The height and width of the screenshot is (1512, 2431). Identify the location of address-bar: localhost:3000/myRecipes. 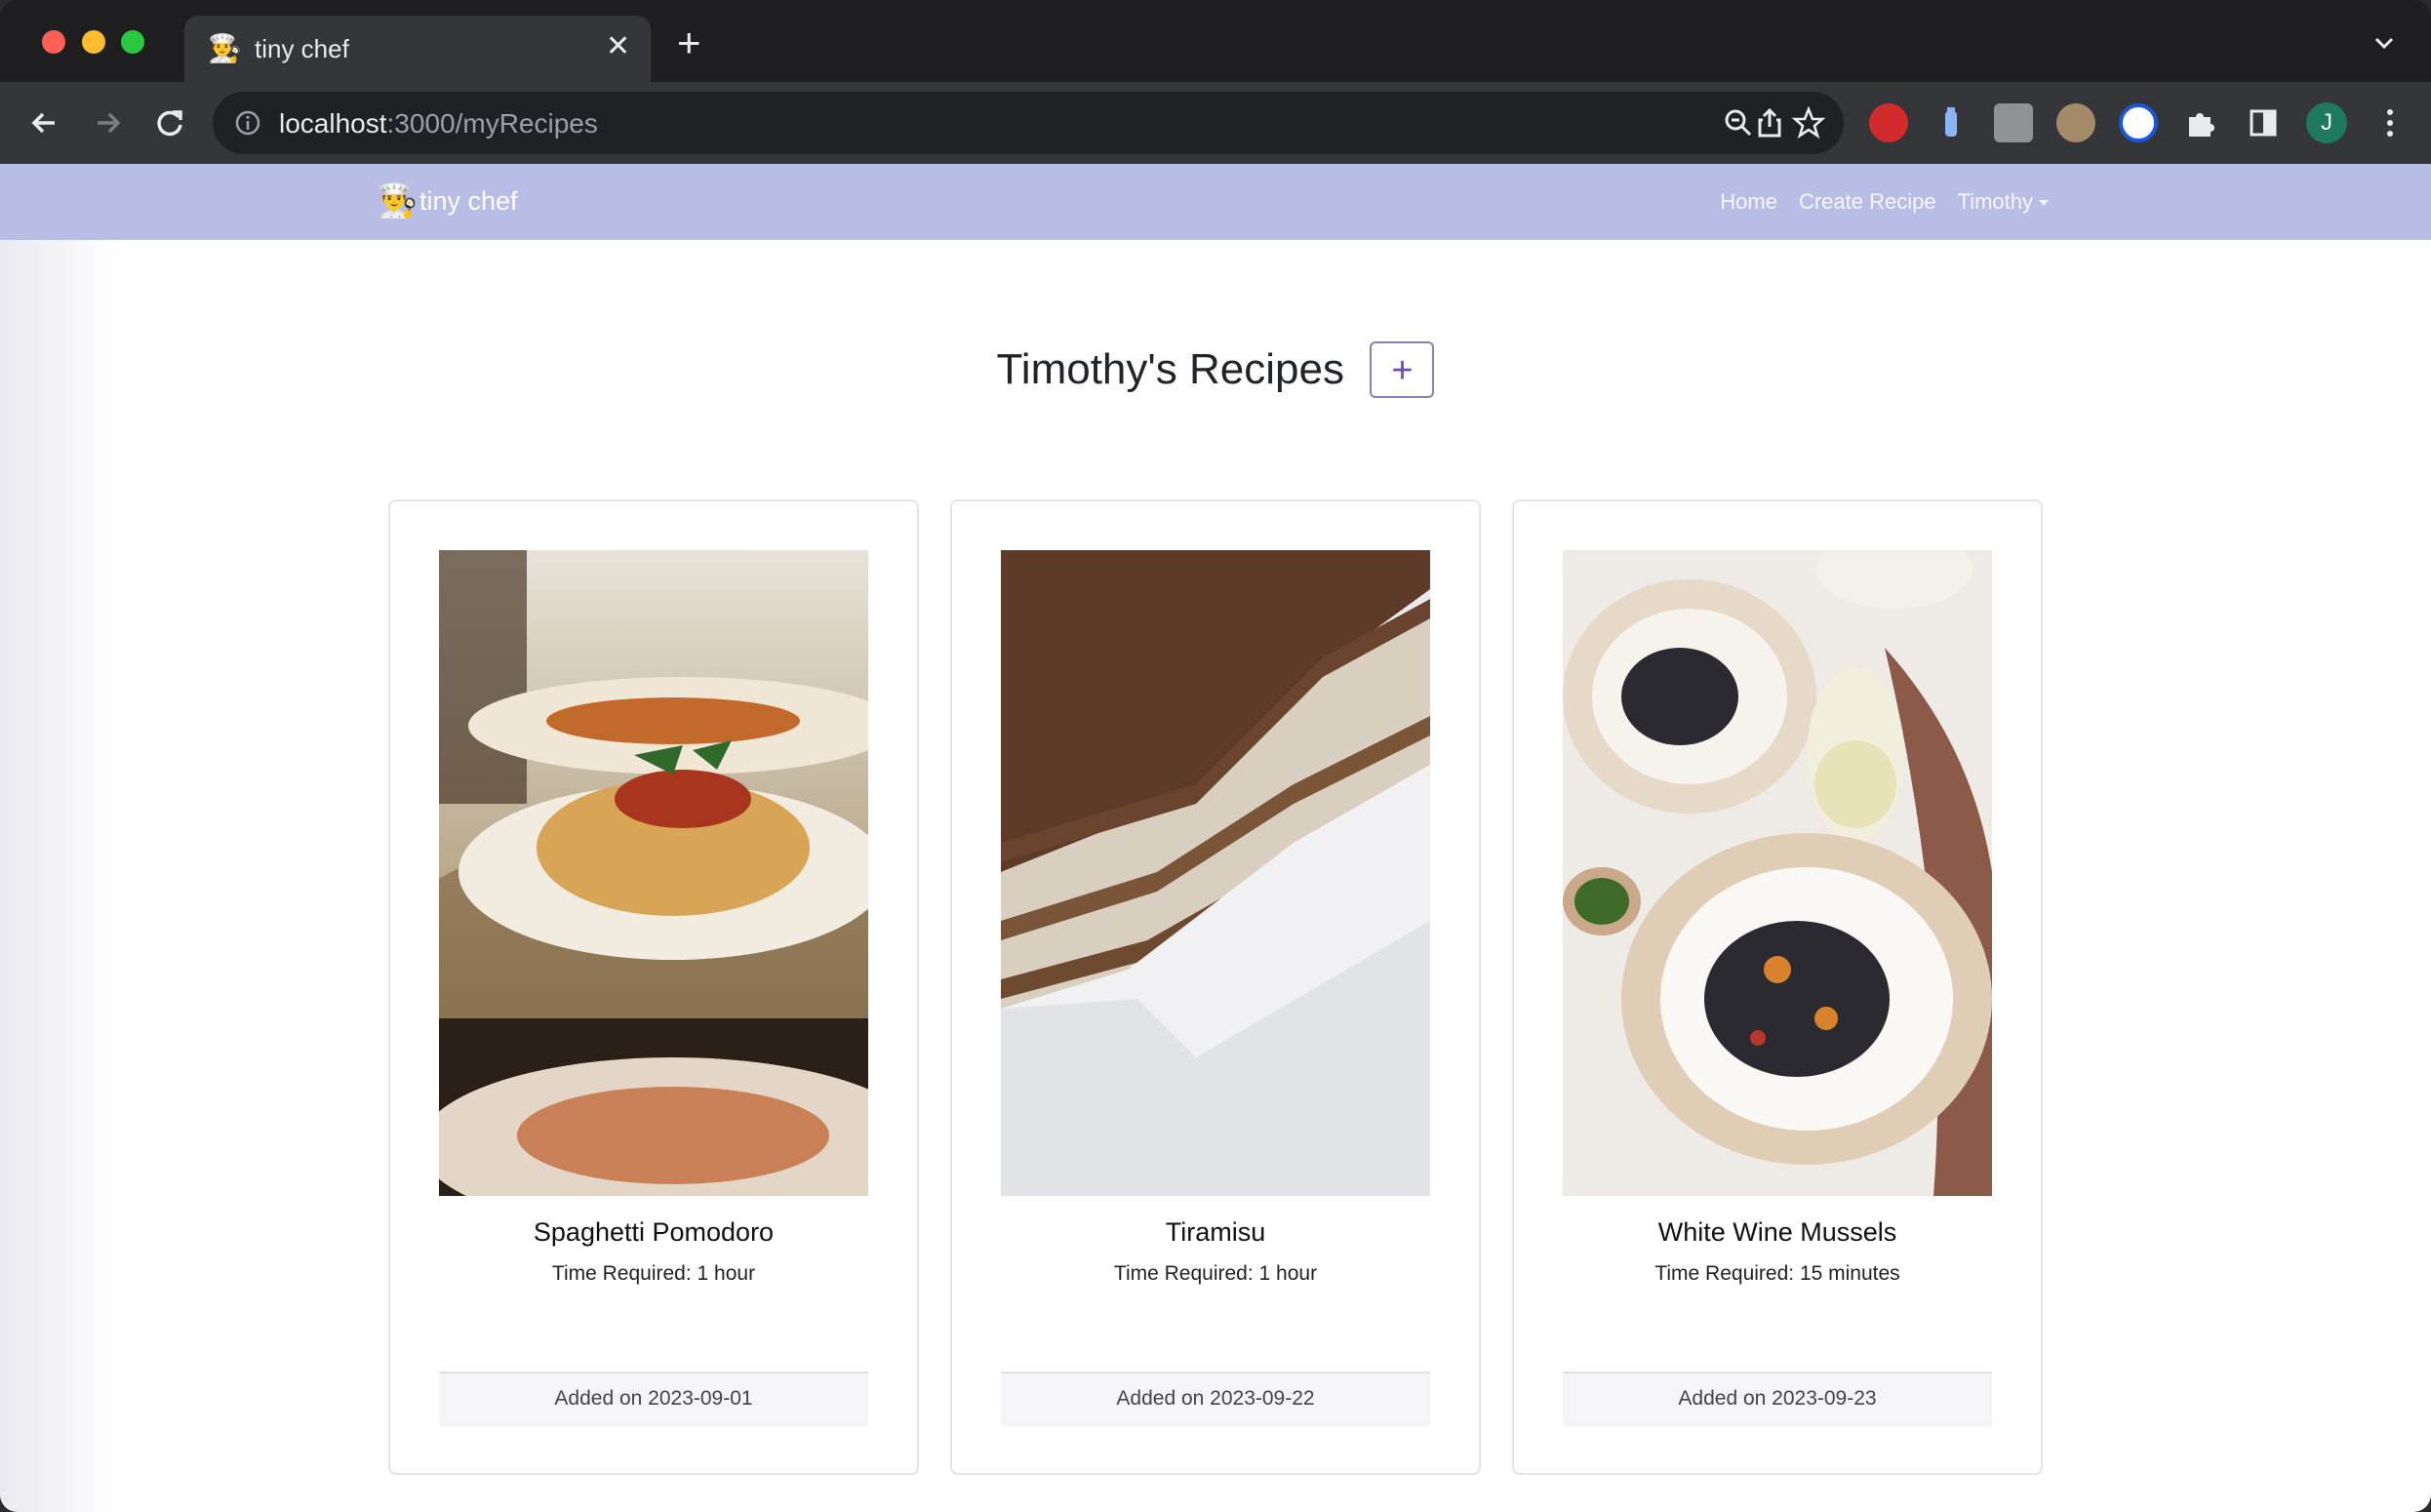
(1029, 123).